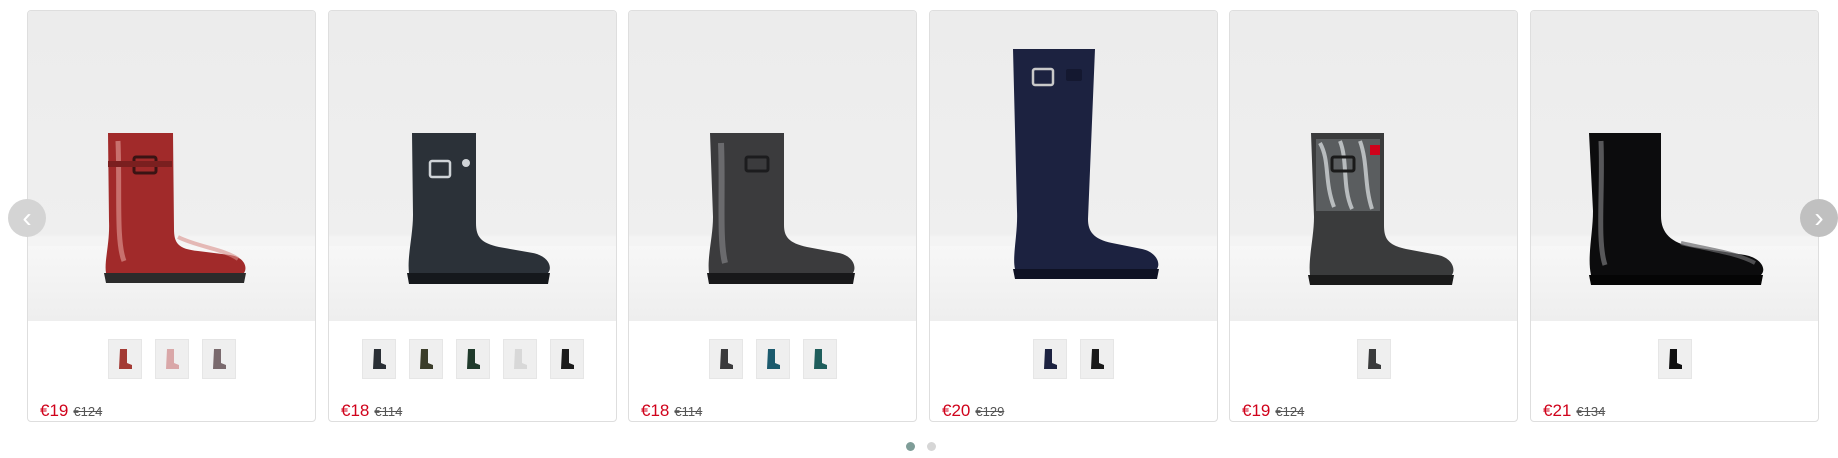  I want to click on carousel-next-button: ›, so click(1819, 218).